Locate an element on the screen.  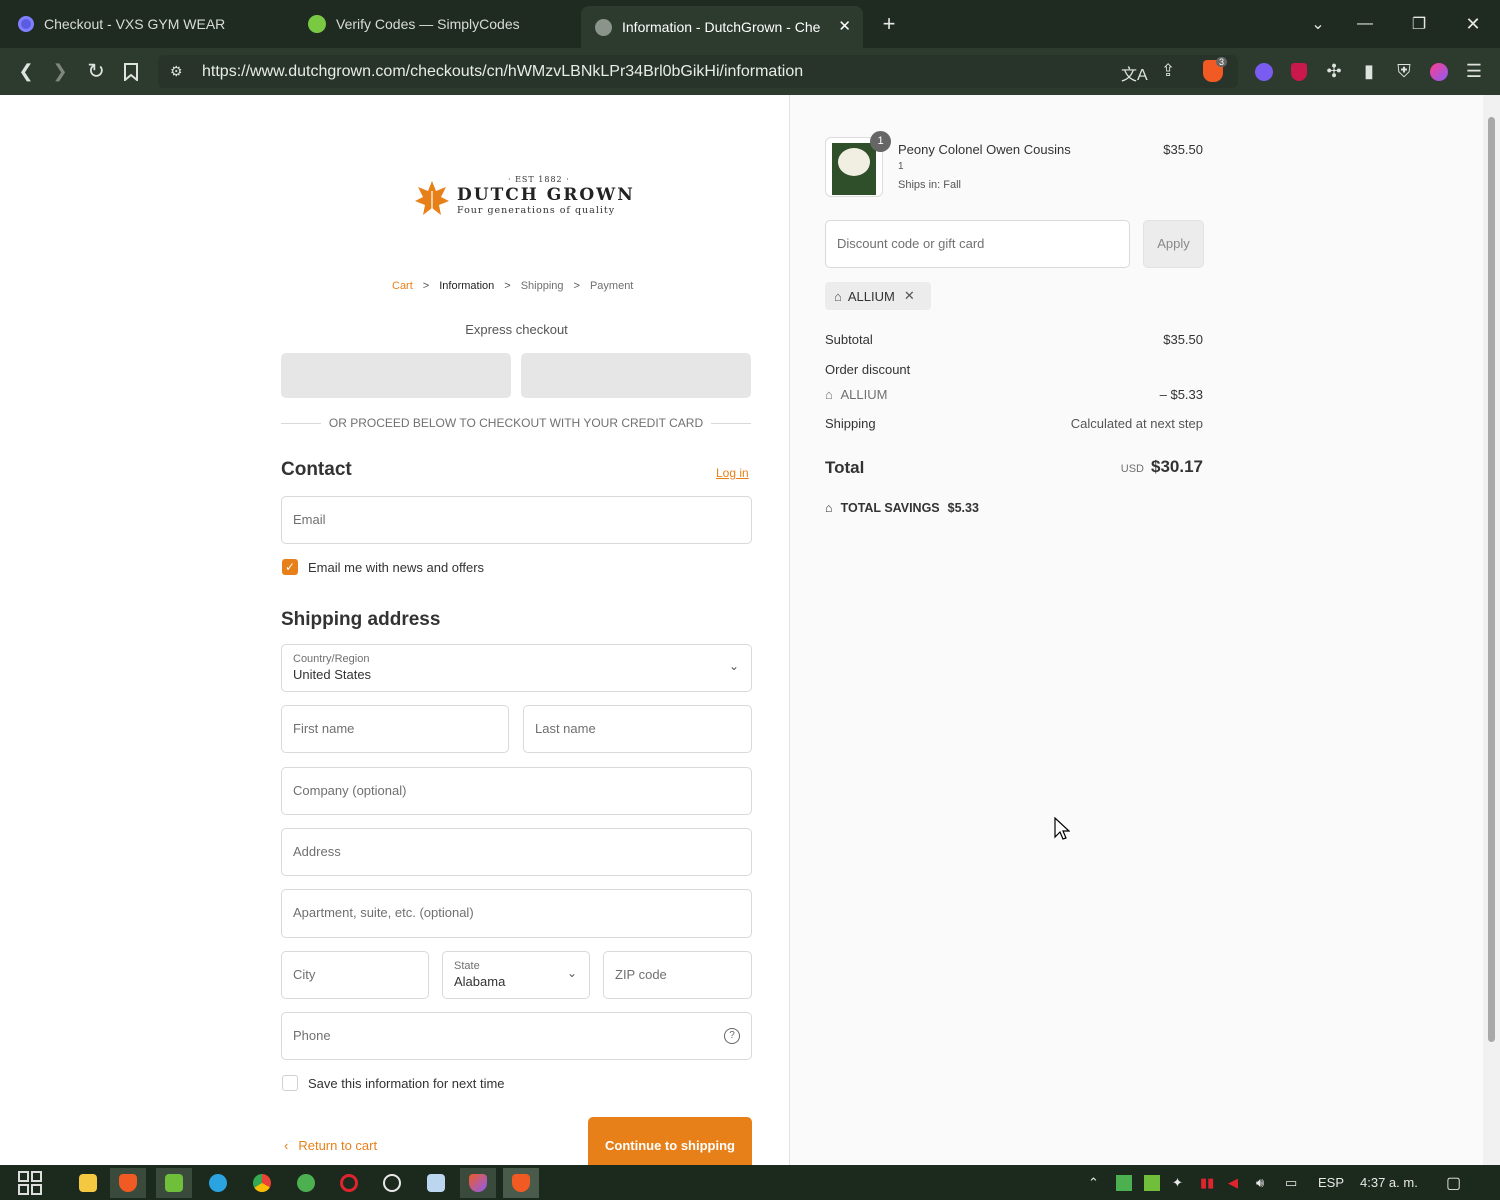
page-scrollbar is located at coordinates (1491, 630).